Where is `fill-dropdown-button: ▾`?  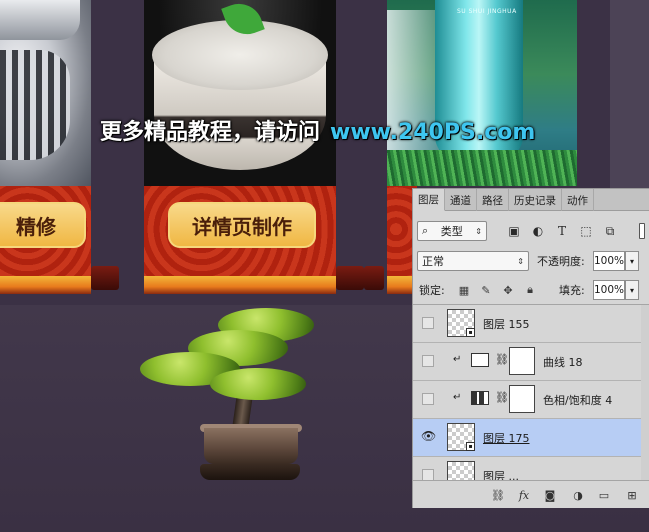 fill-dropdown-button: ▾ is located at coordinates (632, 290).